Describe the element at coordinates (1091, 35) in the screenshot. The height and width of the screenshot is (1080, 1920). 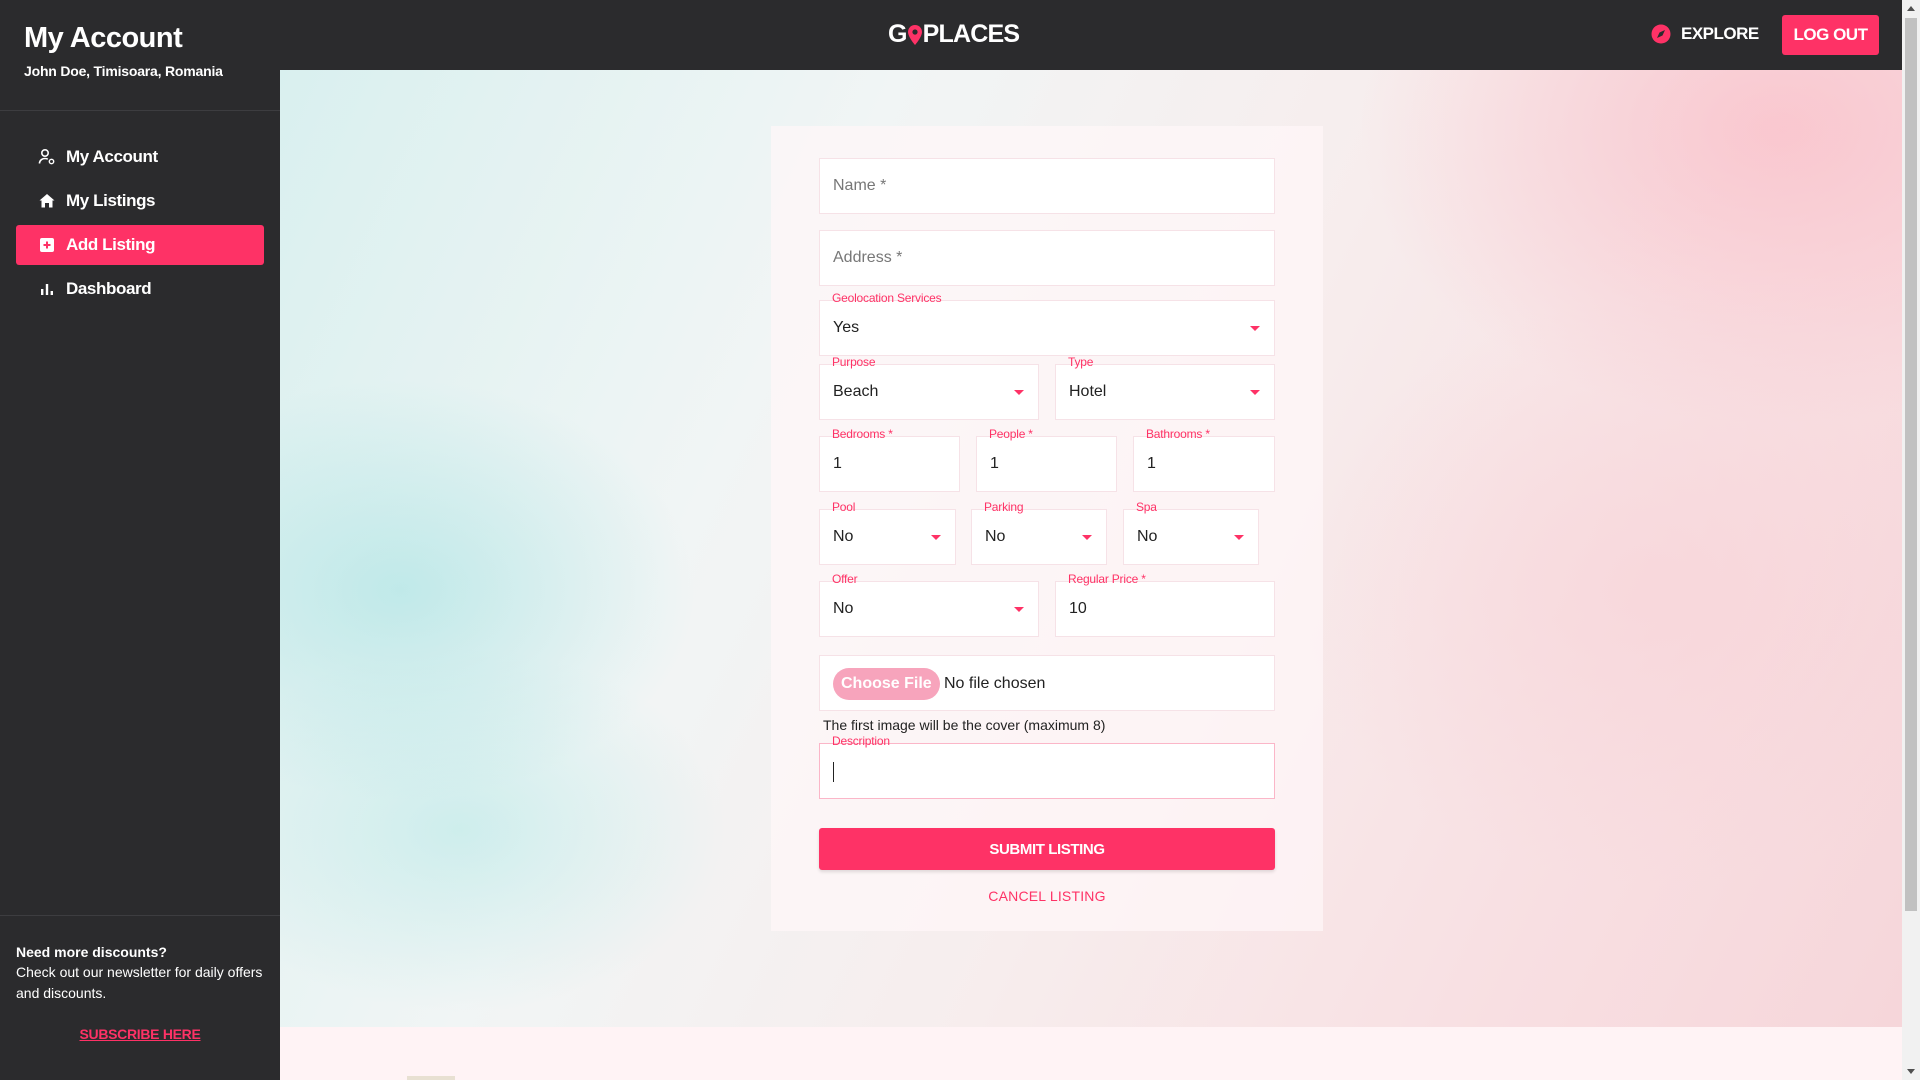
I see `top-bar: G PLACES EXPLORE LOG OUT` at that location.